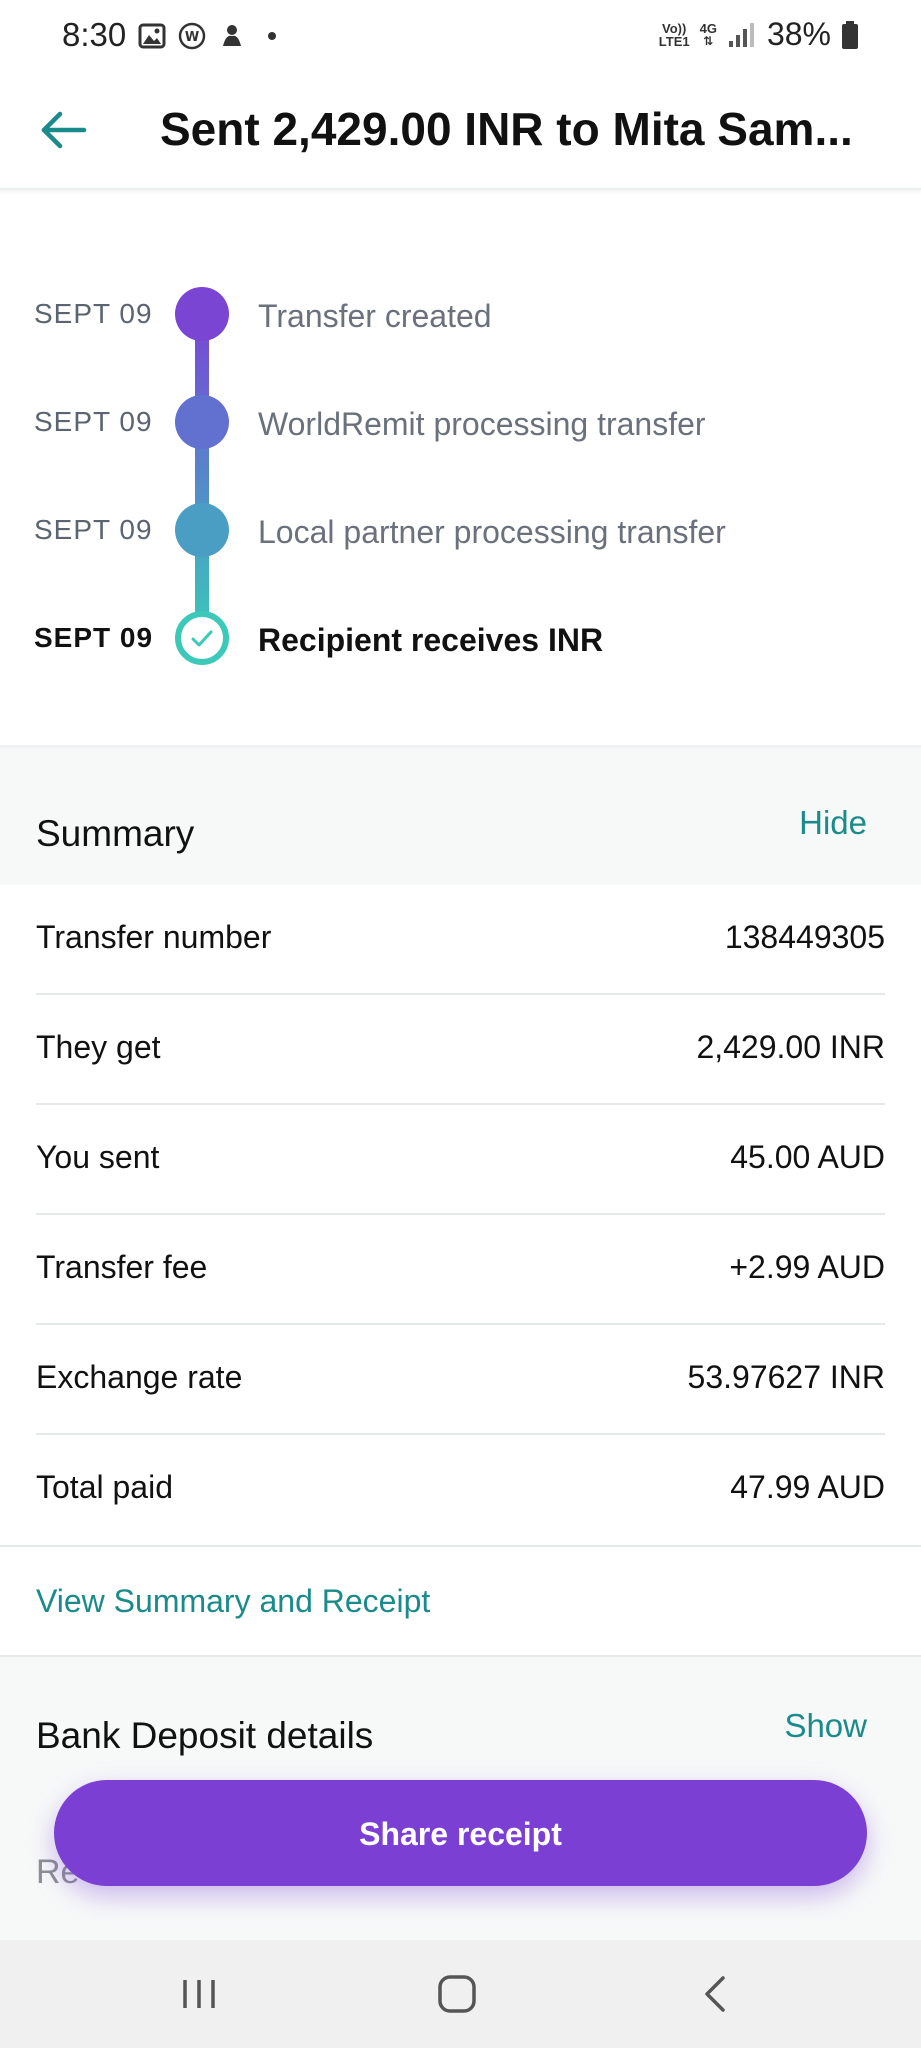 This screenshot has width=921, height=2048. I want to click on show-bank-details-button: Show, so click(825, 1726).